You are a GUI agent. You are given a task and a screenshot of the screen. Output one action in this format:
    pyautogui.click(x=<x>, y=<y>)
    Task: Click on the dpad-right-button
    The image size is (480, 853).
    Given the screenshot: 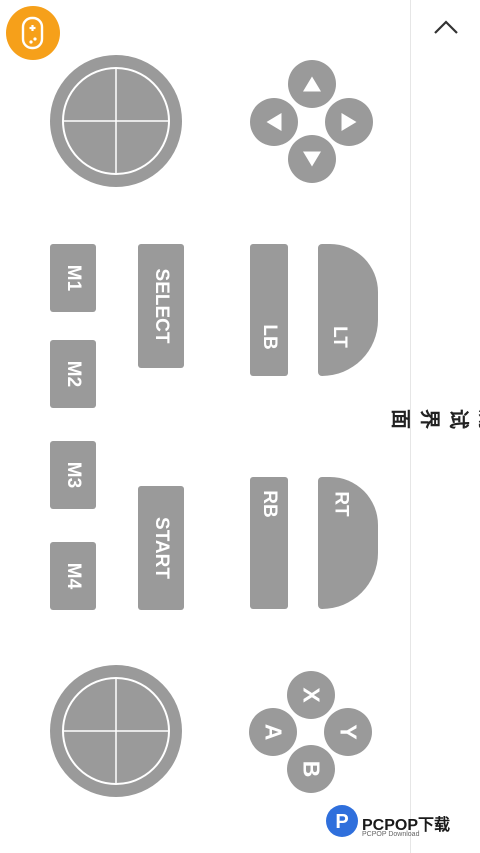 What is the action you would take?
    pyautogui.click(x=312, y=159)
    